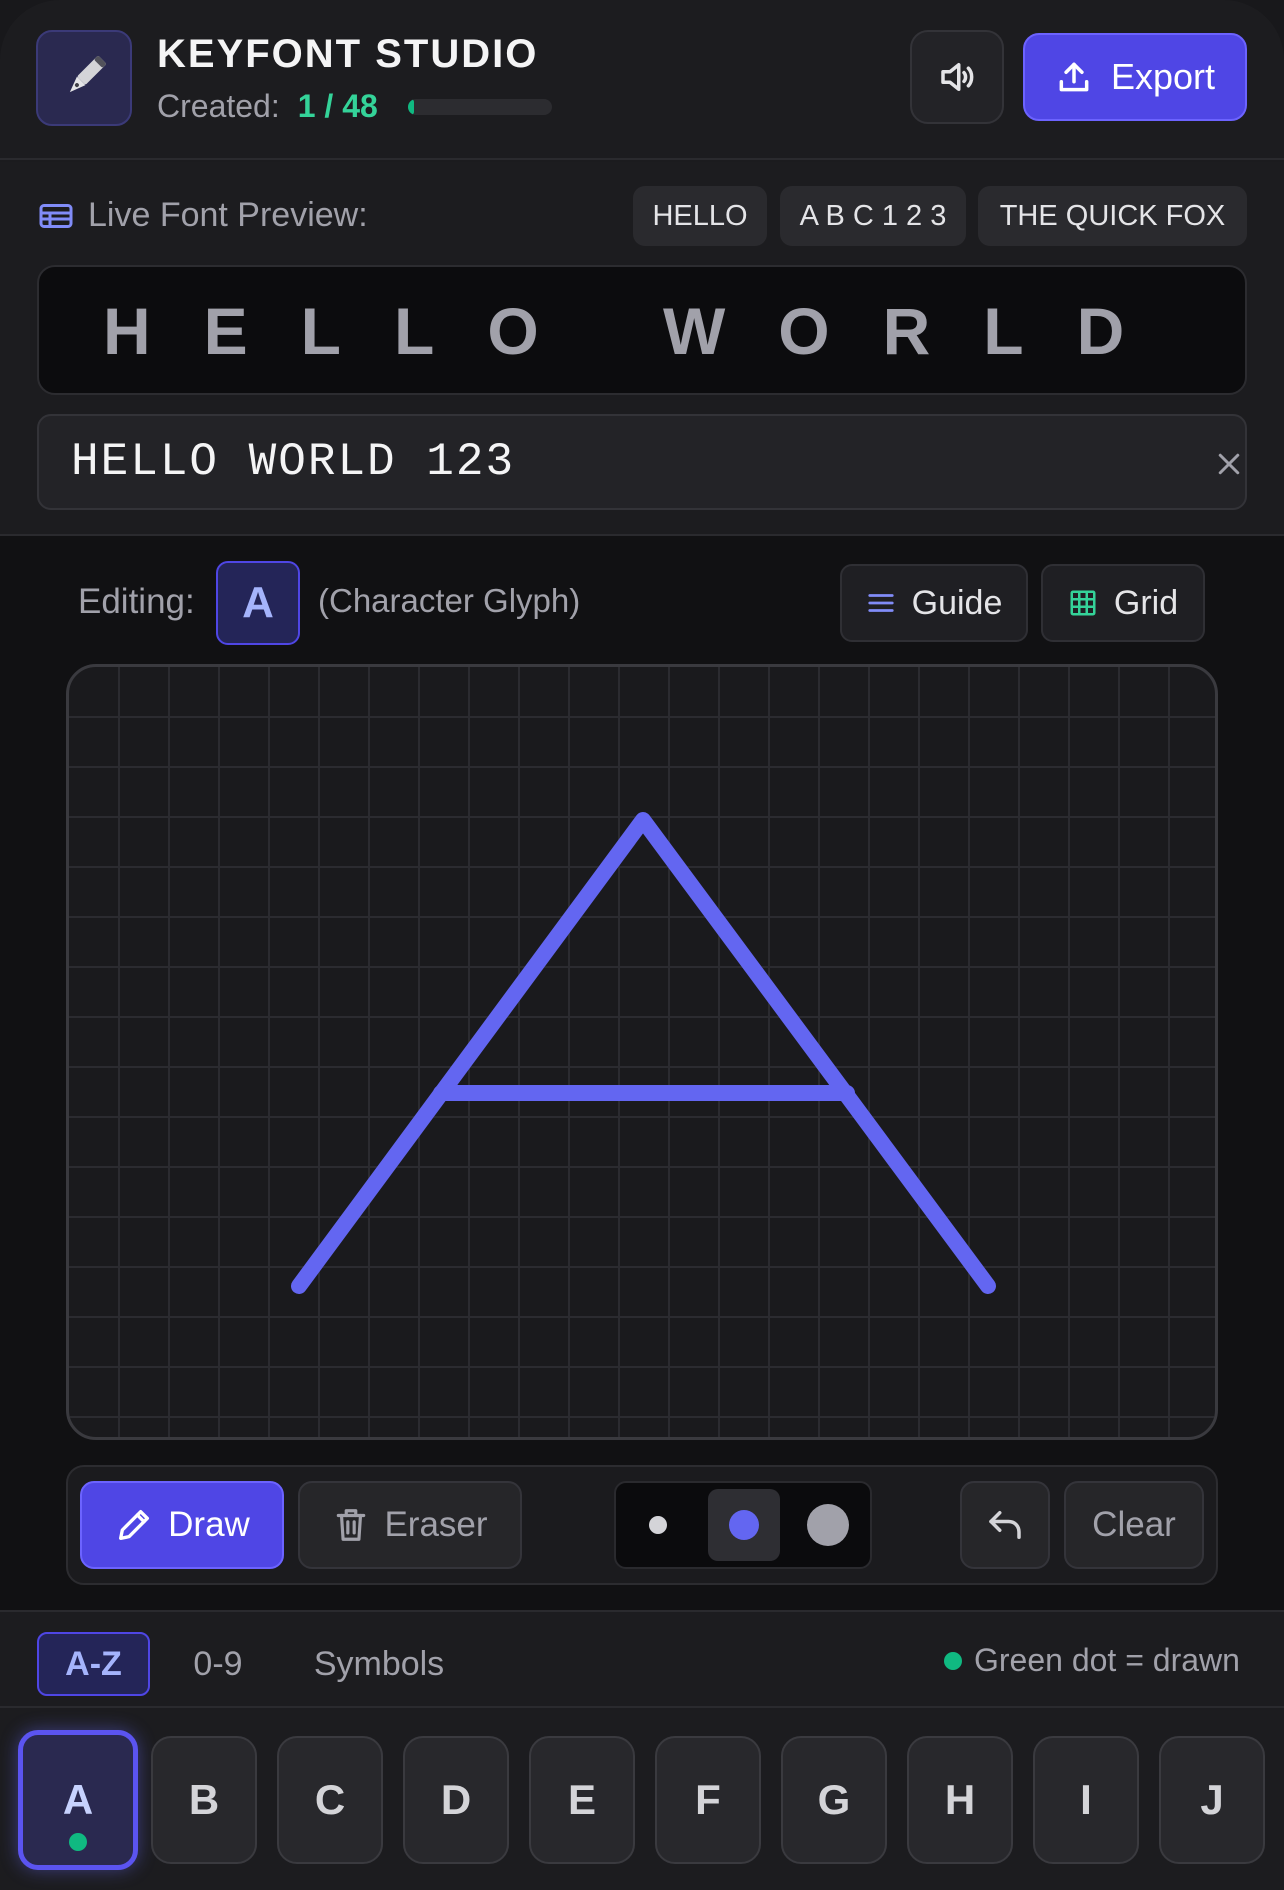  I want to click on key-a: A, so click(78, 1800).